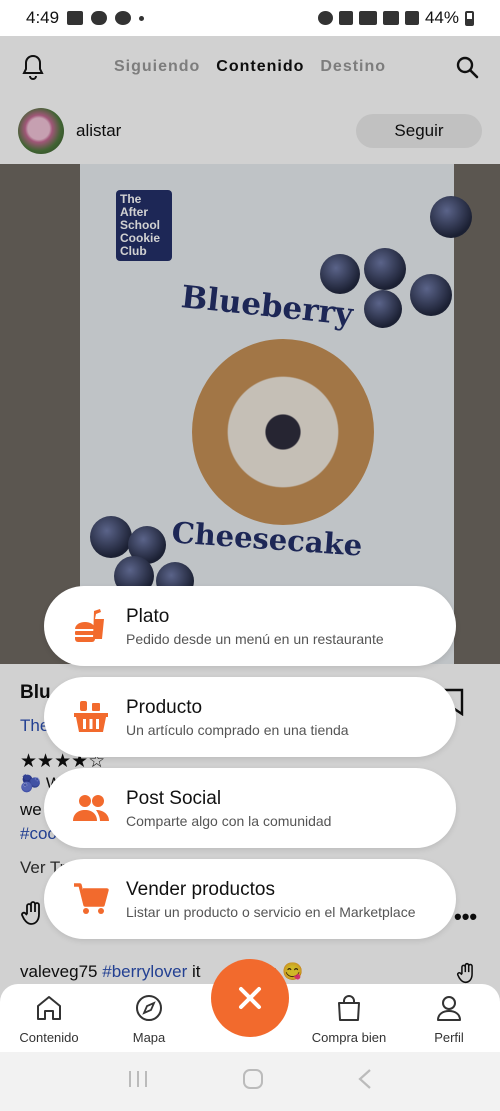 The height and width of the screenshot is (1111, 500). What do you see at coordinates (467, 67) in the screenshot?
I see `search-icon` at bounding box center [467, 67].